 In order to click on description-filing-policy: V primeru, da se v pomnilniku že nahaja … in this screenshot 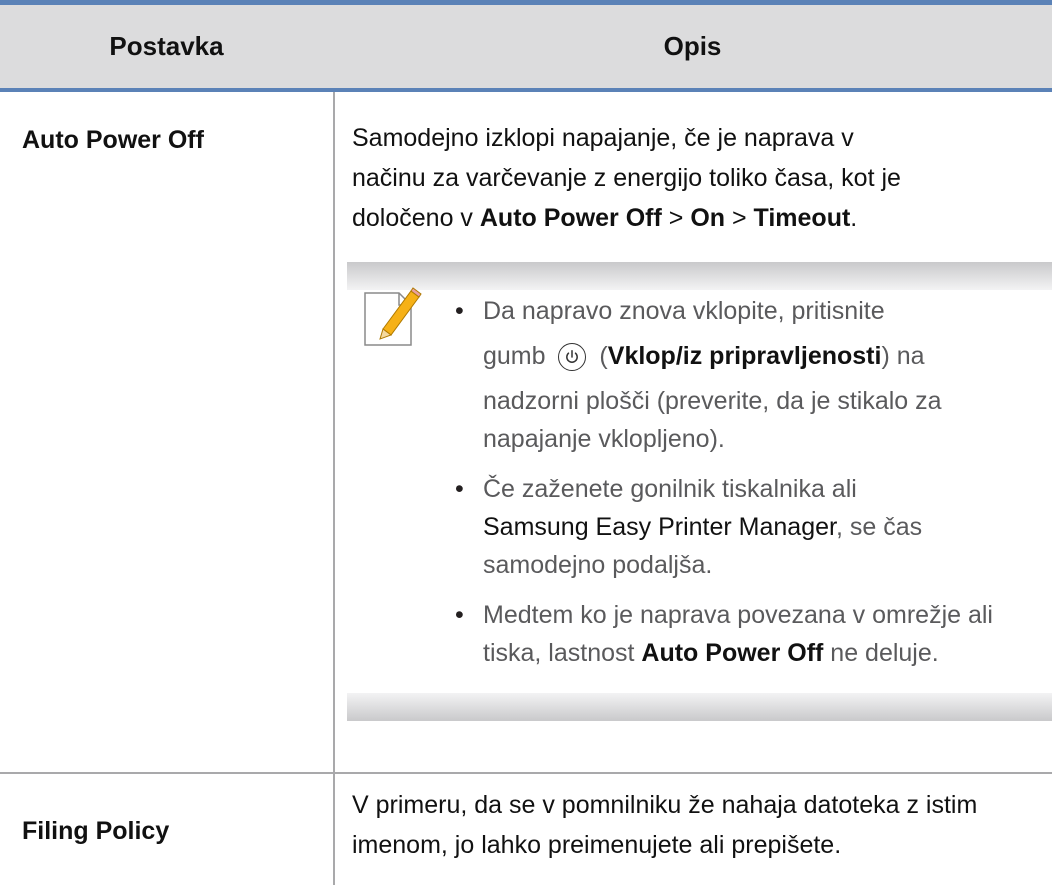, I will do `click(665, 825)`.